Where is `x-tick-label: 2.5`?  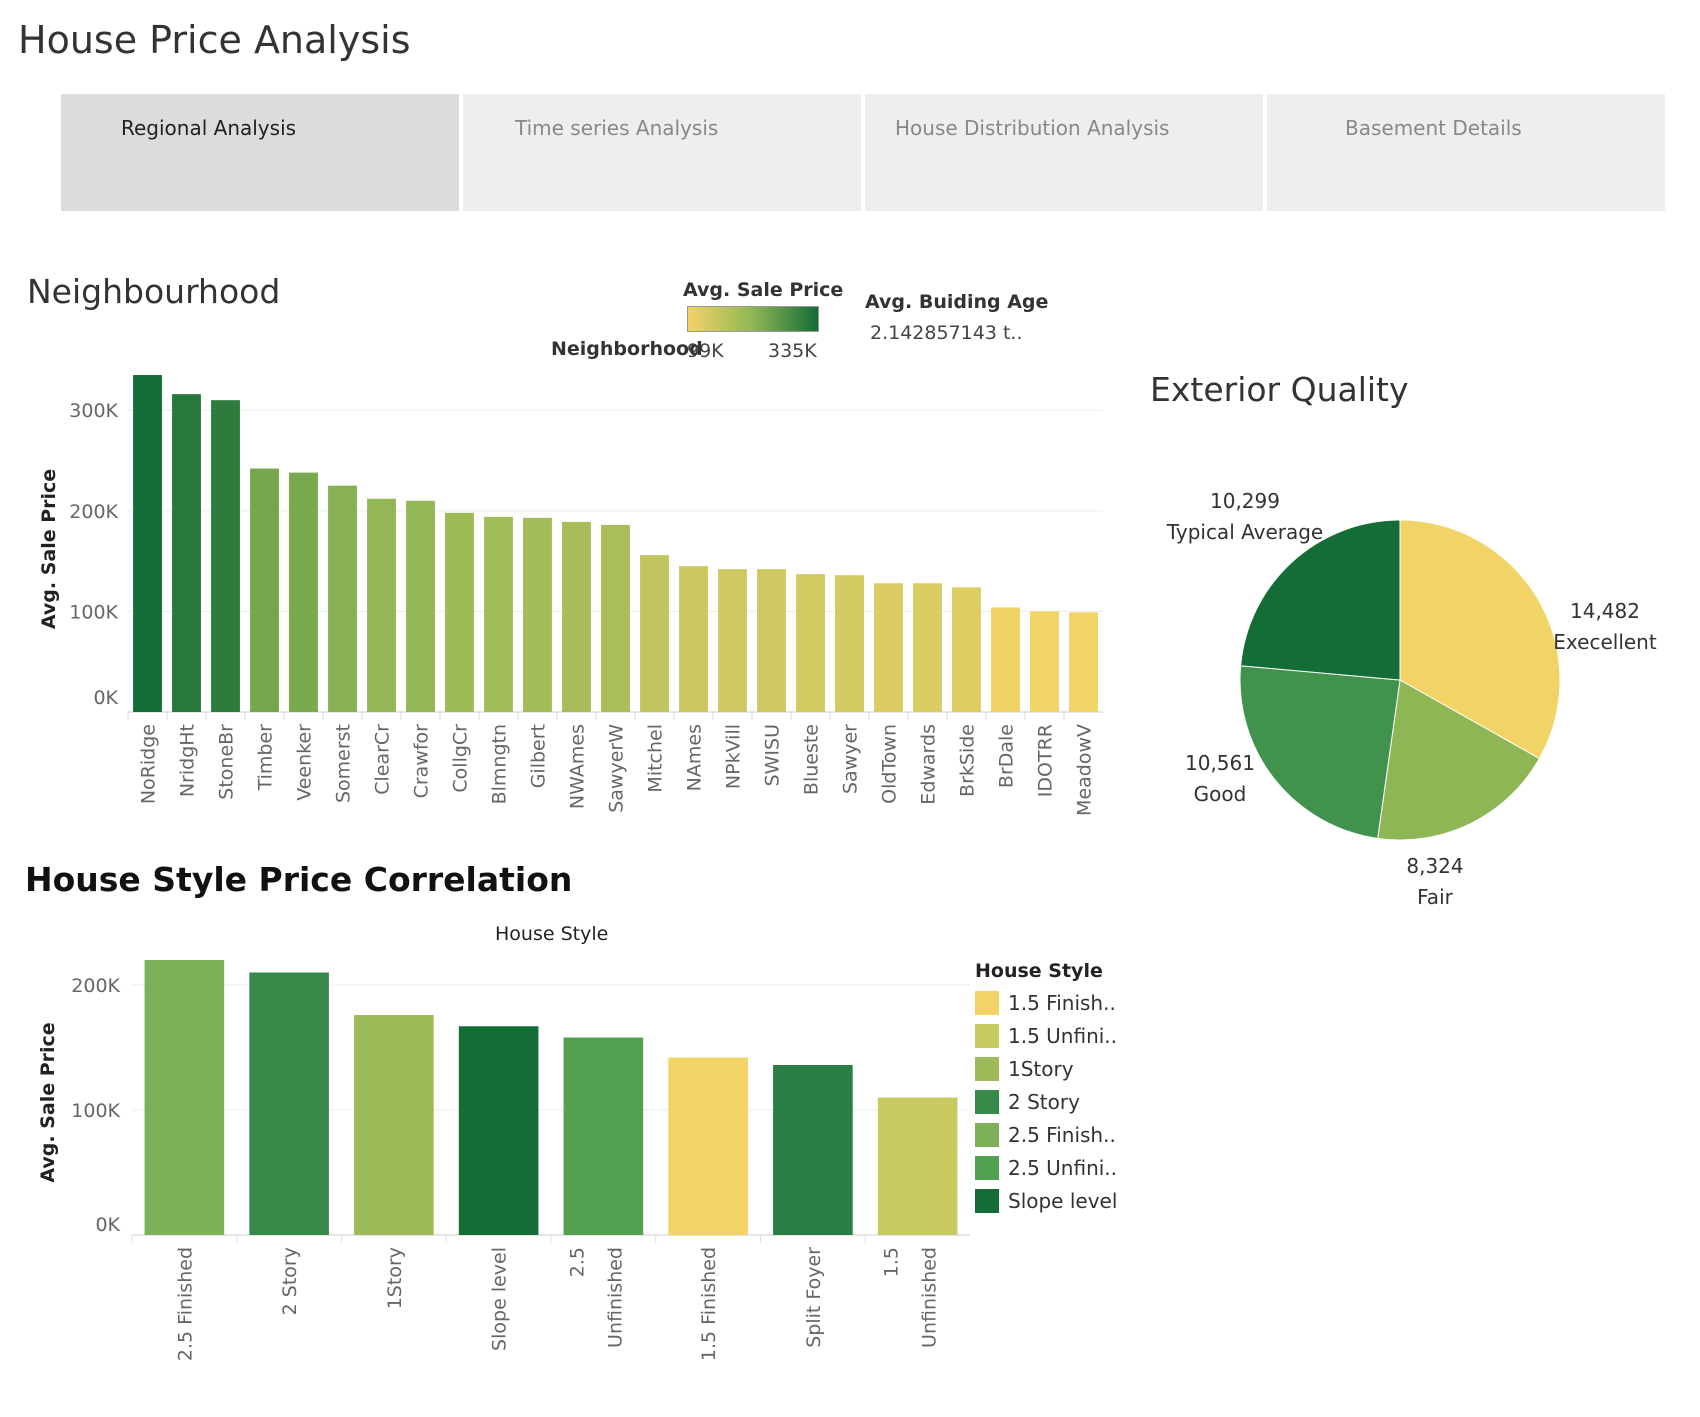
x-tick-label: 2.5 is located at coordinates (577, 1262).